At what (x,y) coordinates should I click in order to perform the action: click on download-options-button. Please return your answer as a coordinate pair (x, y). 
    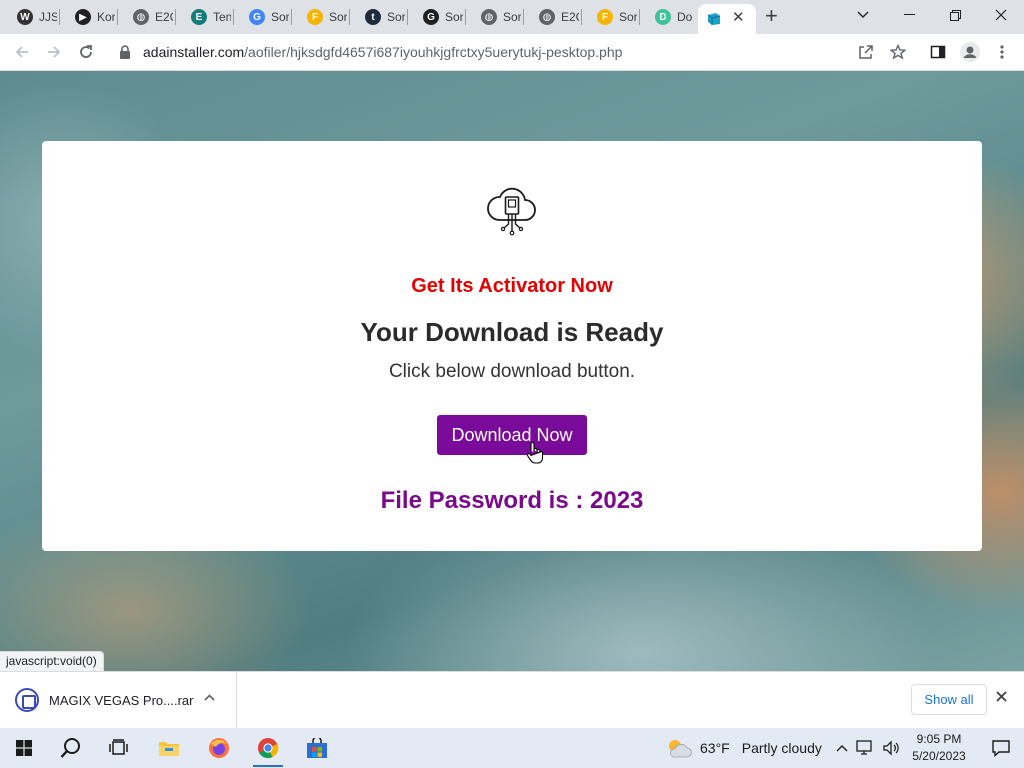
    Looking at the image, I should click on (209, 696).